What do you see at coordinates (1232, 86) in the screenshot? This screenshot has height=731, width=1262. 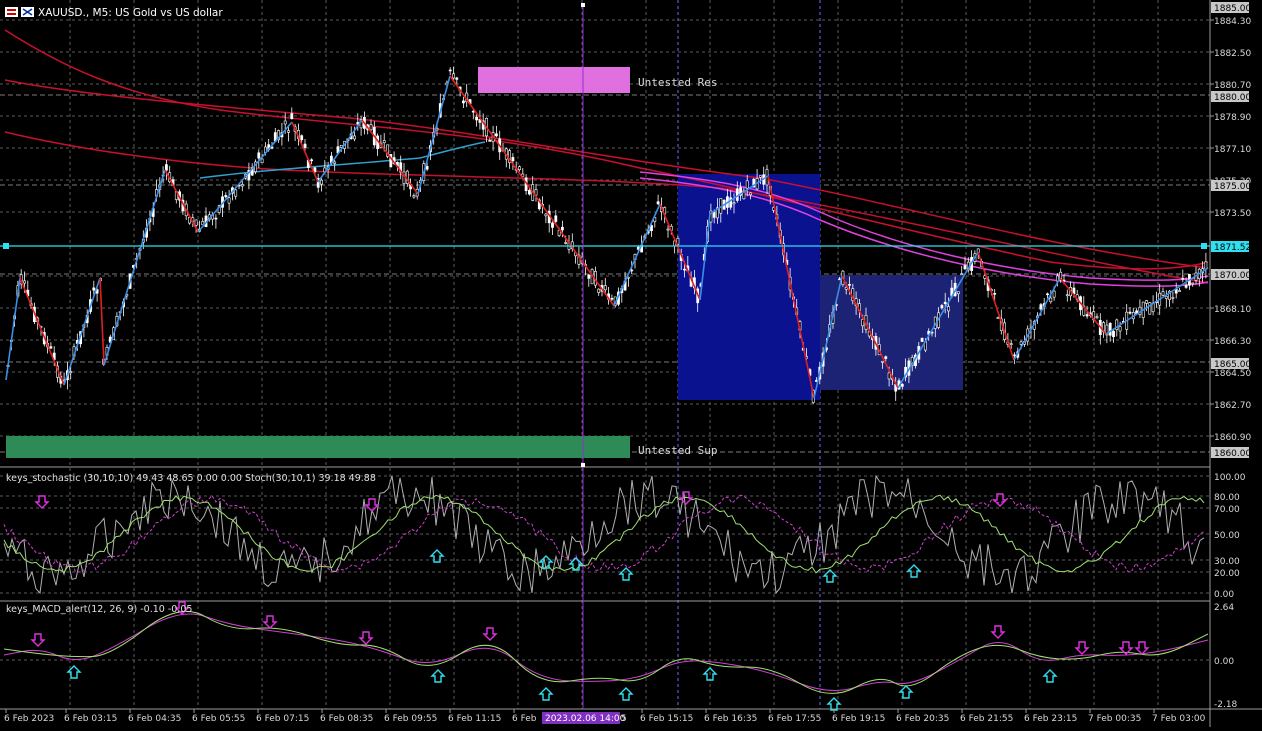 I see `price-axis-label: 1880.70` at bounding box center [1232, 86].